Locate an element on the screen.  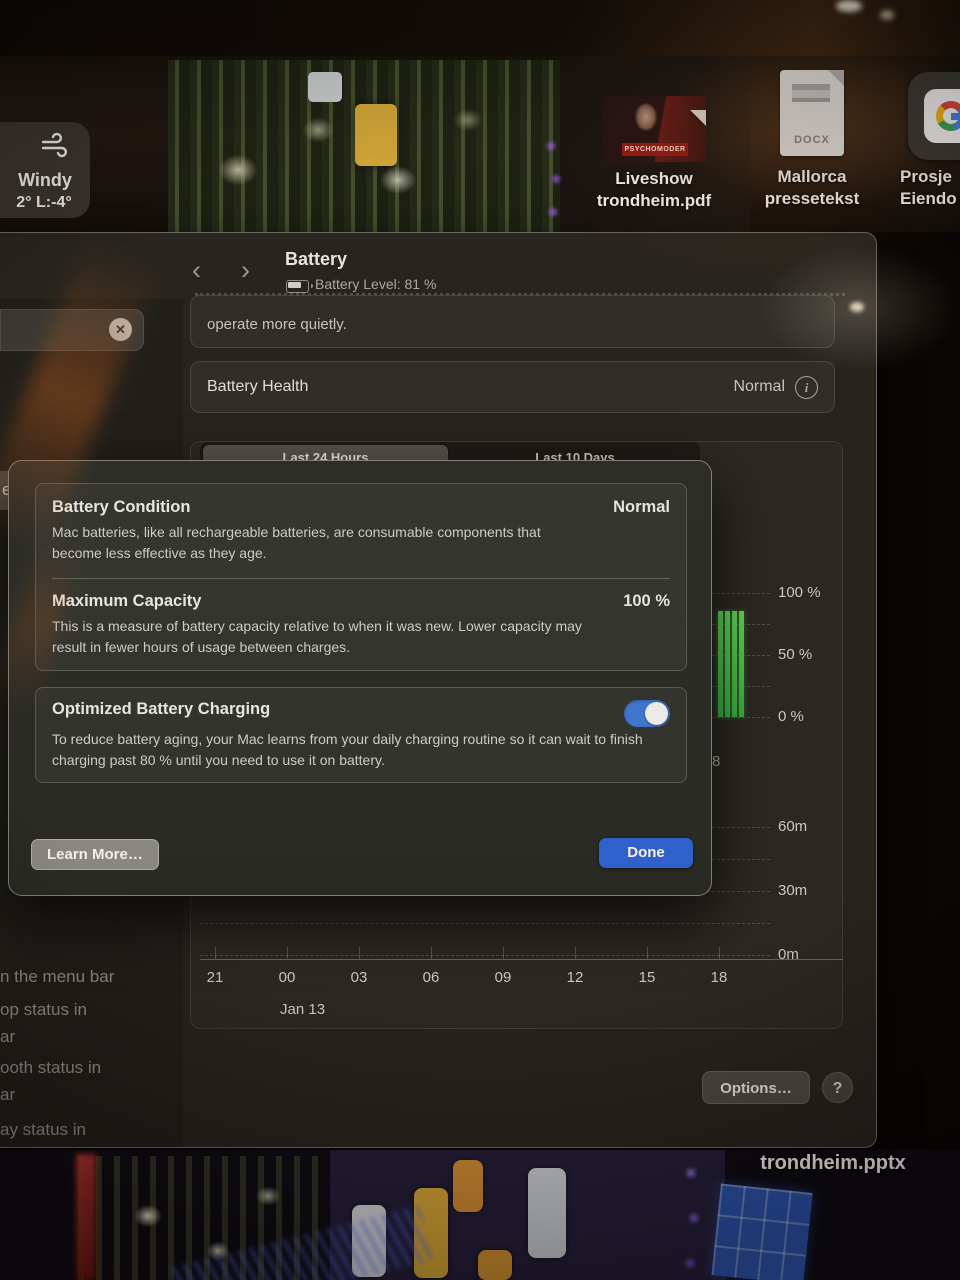
x-tick: 00 is located at coordinates (287, 977).